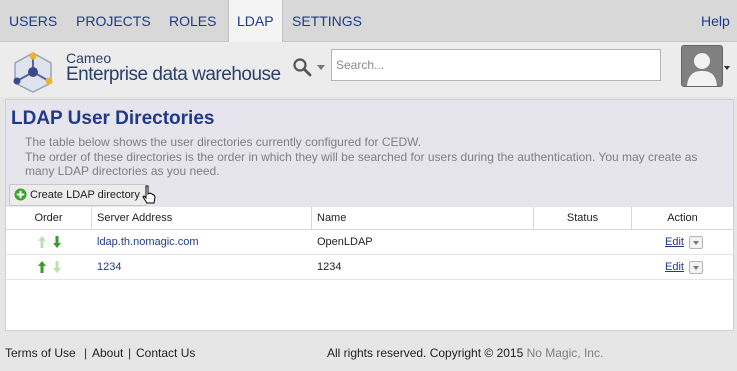 This screenshot has width=737, height=371. I want to click on description-line-3: many LDAP directories as you need., so click(122, 171).